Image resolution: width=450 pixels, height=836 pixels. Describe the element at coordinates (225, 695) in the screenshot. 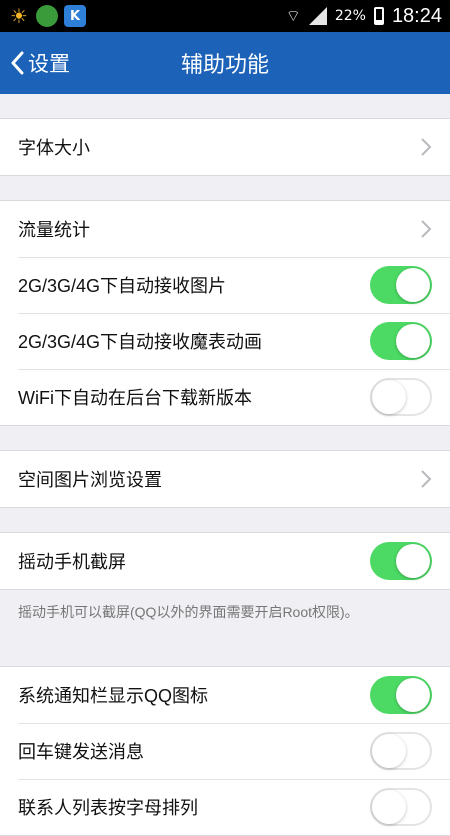

I see `settings-row: 系统通知栏显示QQ图标` at that location.